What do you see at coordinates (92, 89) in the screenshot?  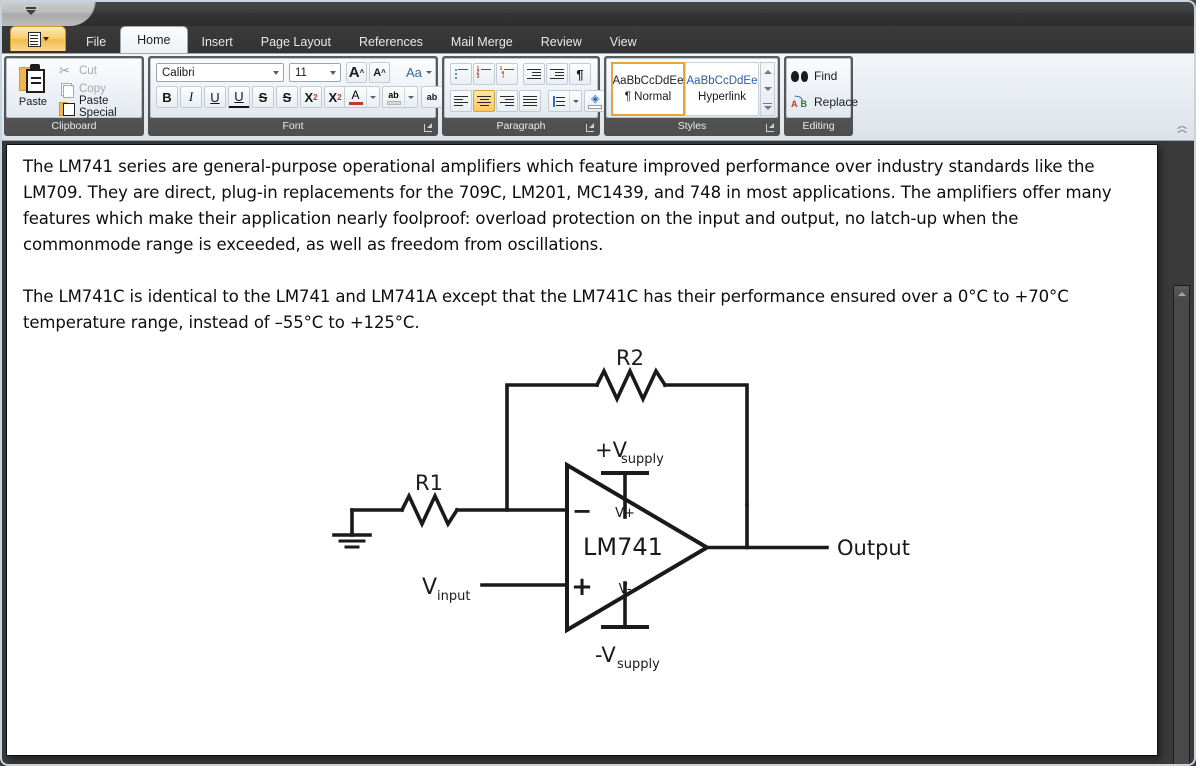 I see `copy-label: Copy` at bounding box center [92, 89].